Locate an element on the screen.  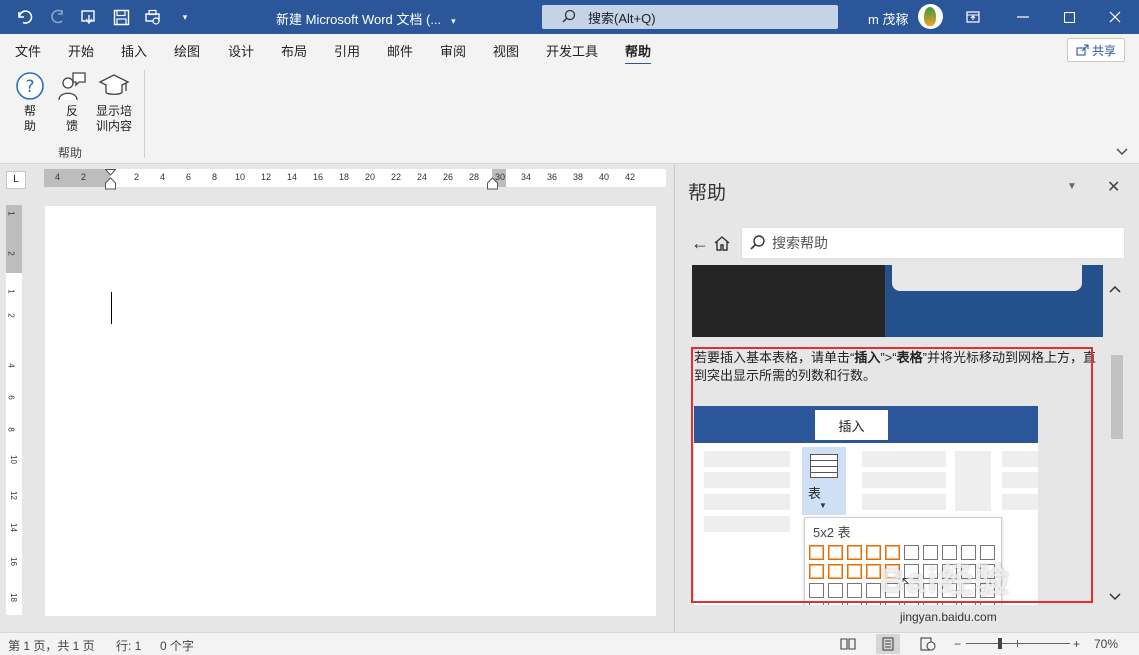
ruler-label: 42 is located at coordinates (630, 177).